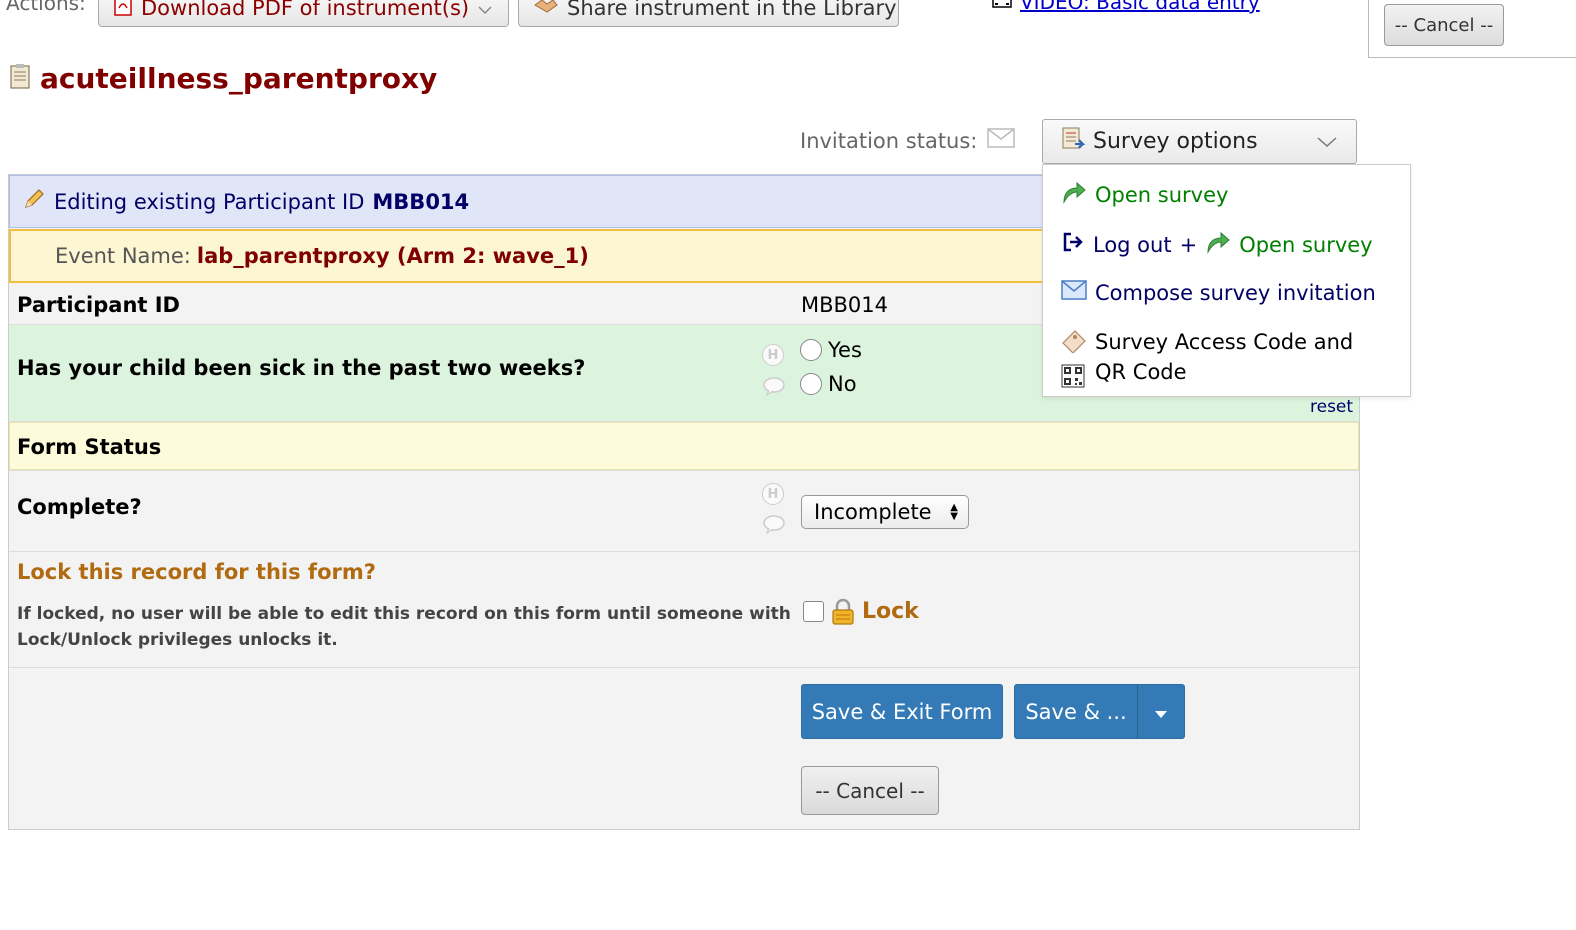  Describe the element at coordinates (1002, 7) in the screenshot. I see `film-icon` at that location.